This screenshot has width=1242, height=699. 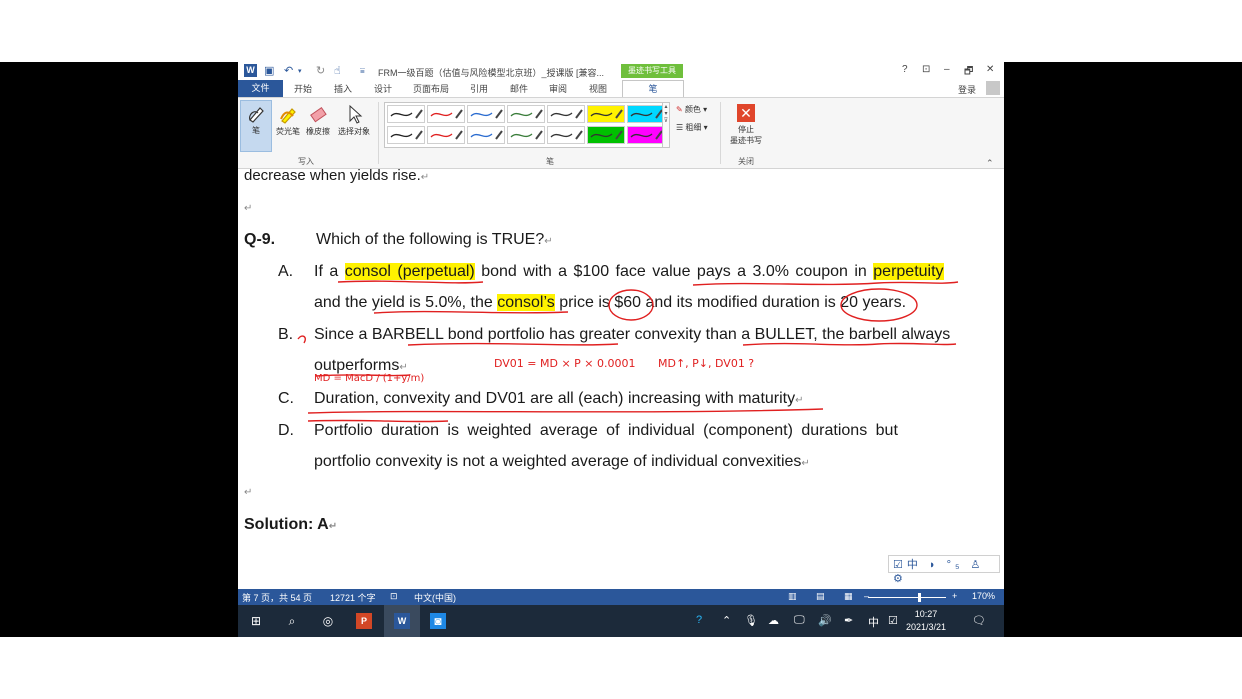 I want to click on tab-home: 开始, so click(x=303, y=88).